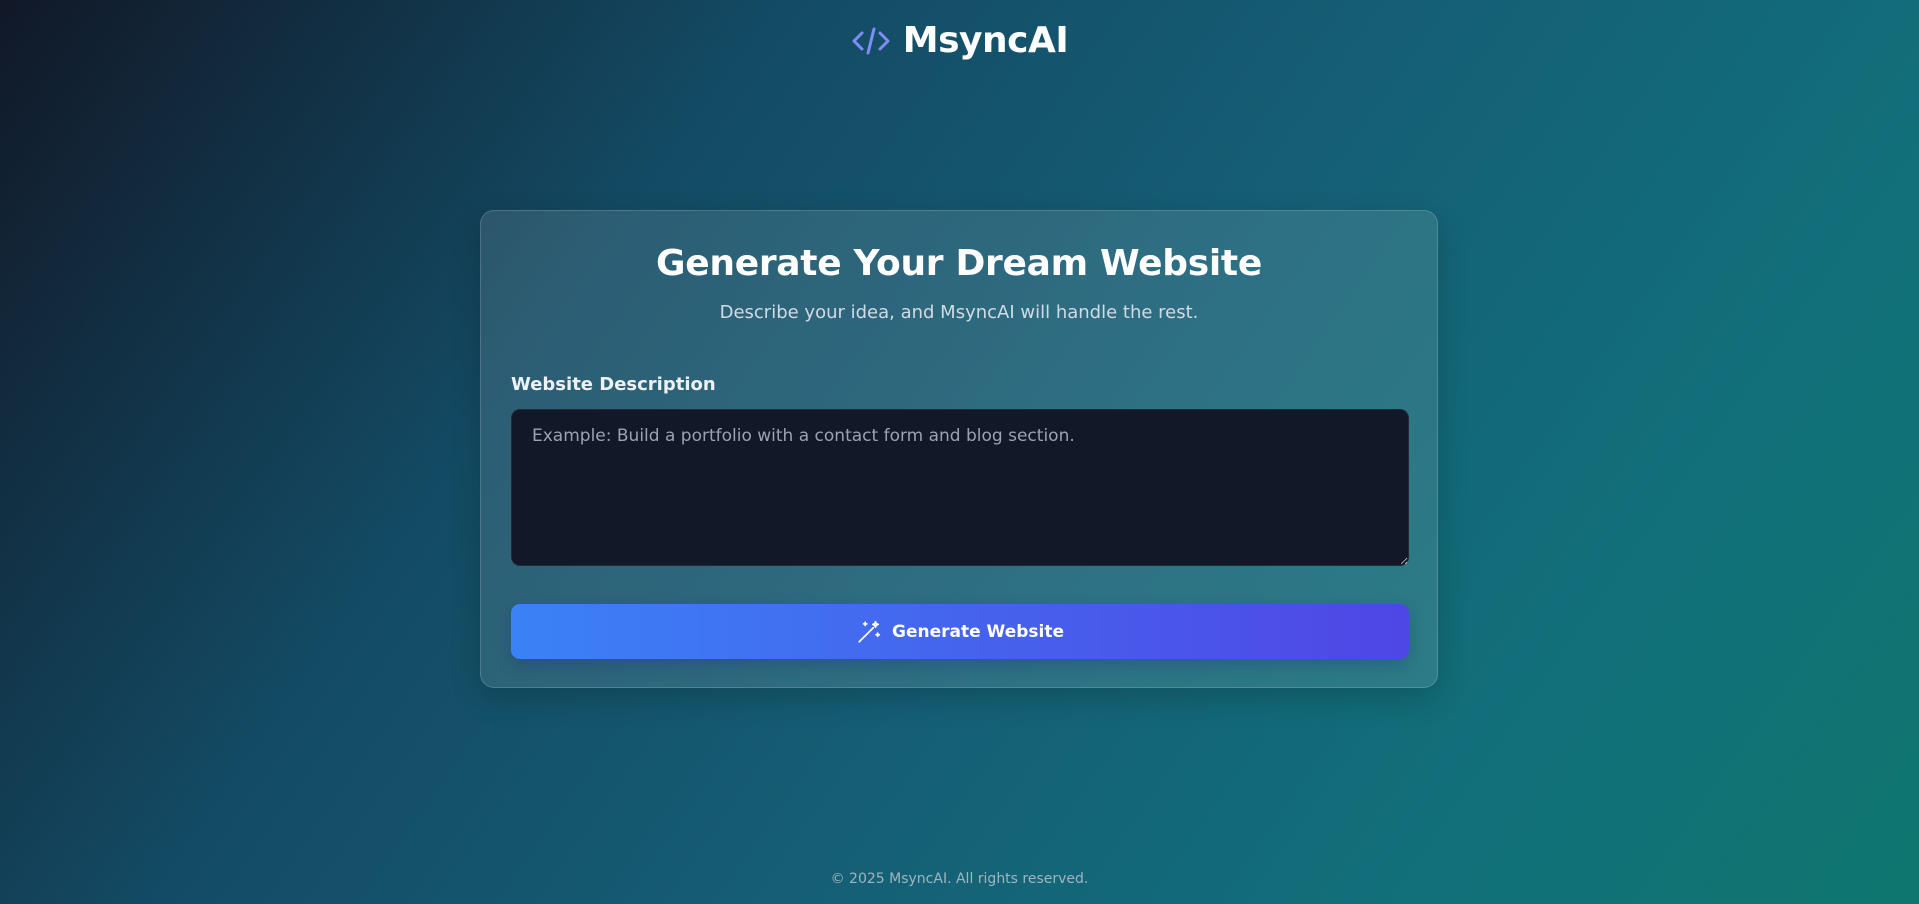  Describe the element at coordinates (869, 632) in the screenshot. I see `magic-wand-icon` at that location.